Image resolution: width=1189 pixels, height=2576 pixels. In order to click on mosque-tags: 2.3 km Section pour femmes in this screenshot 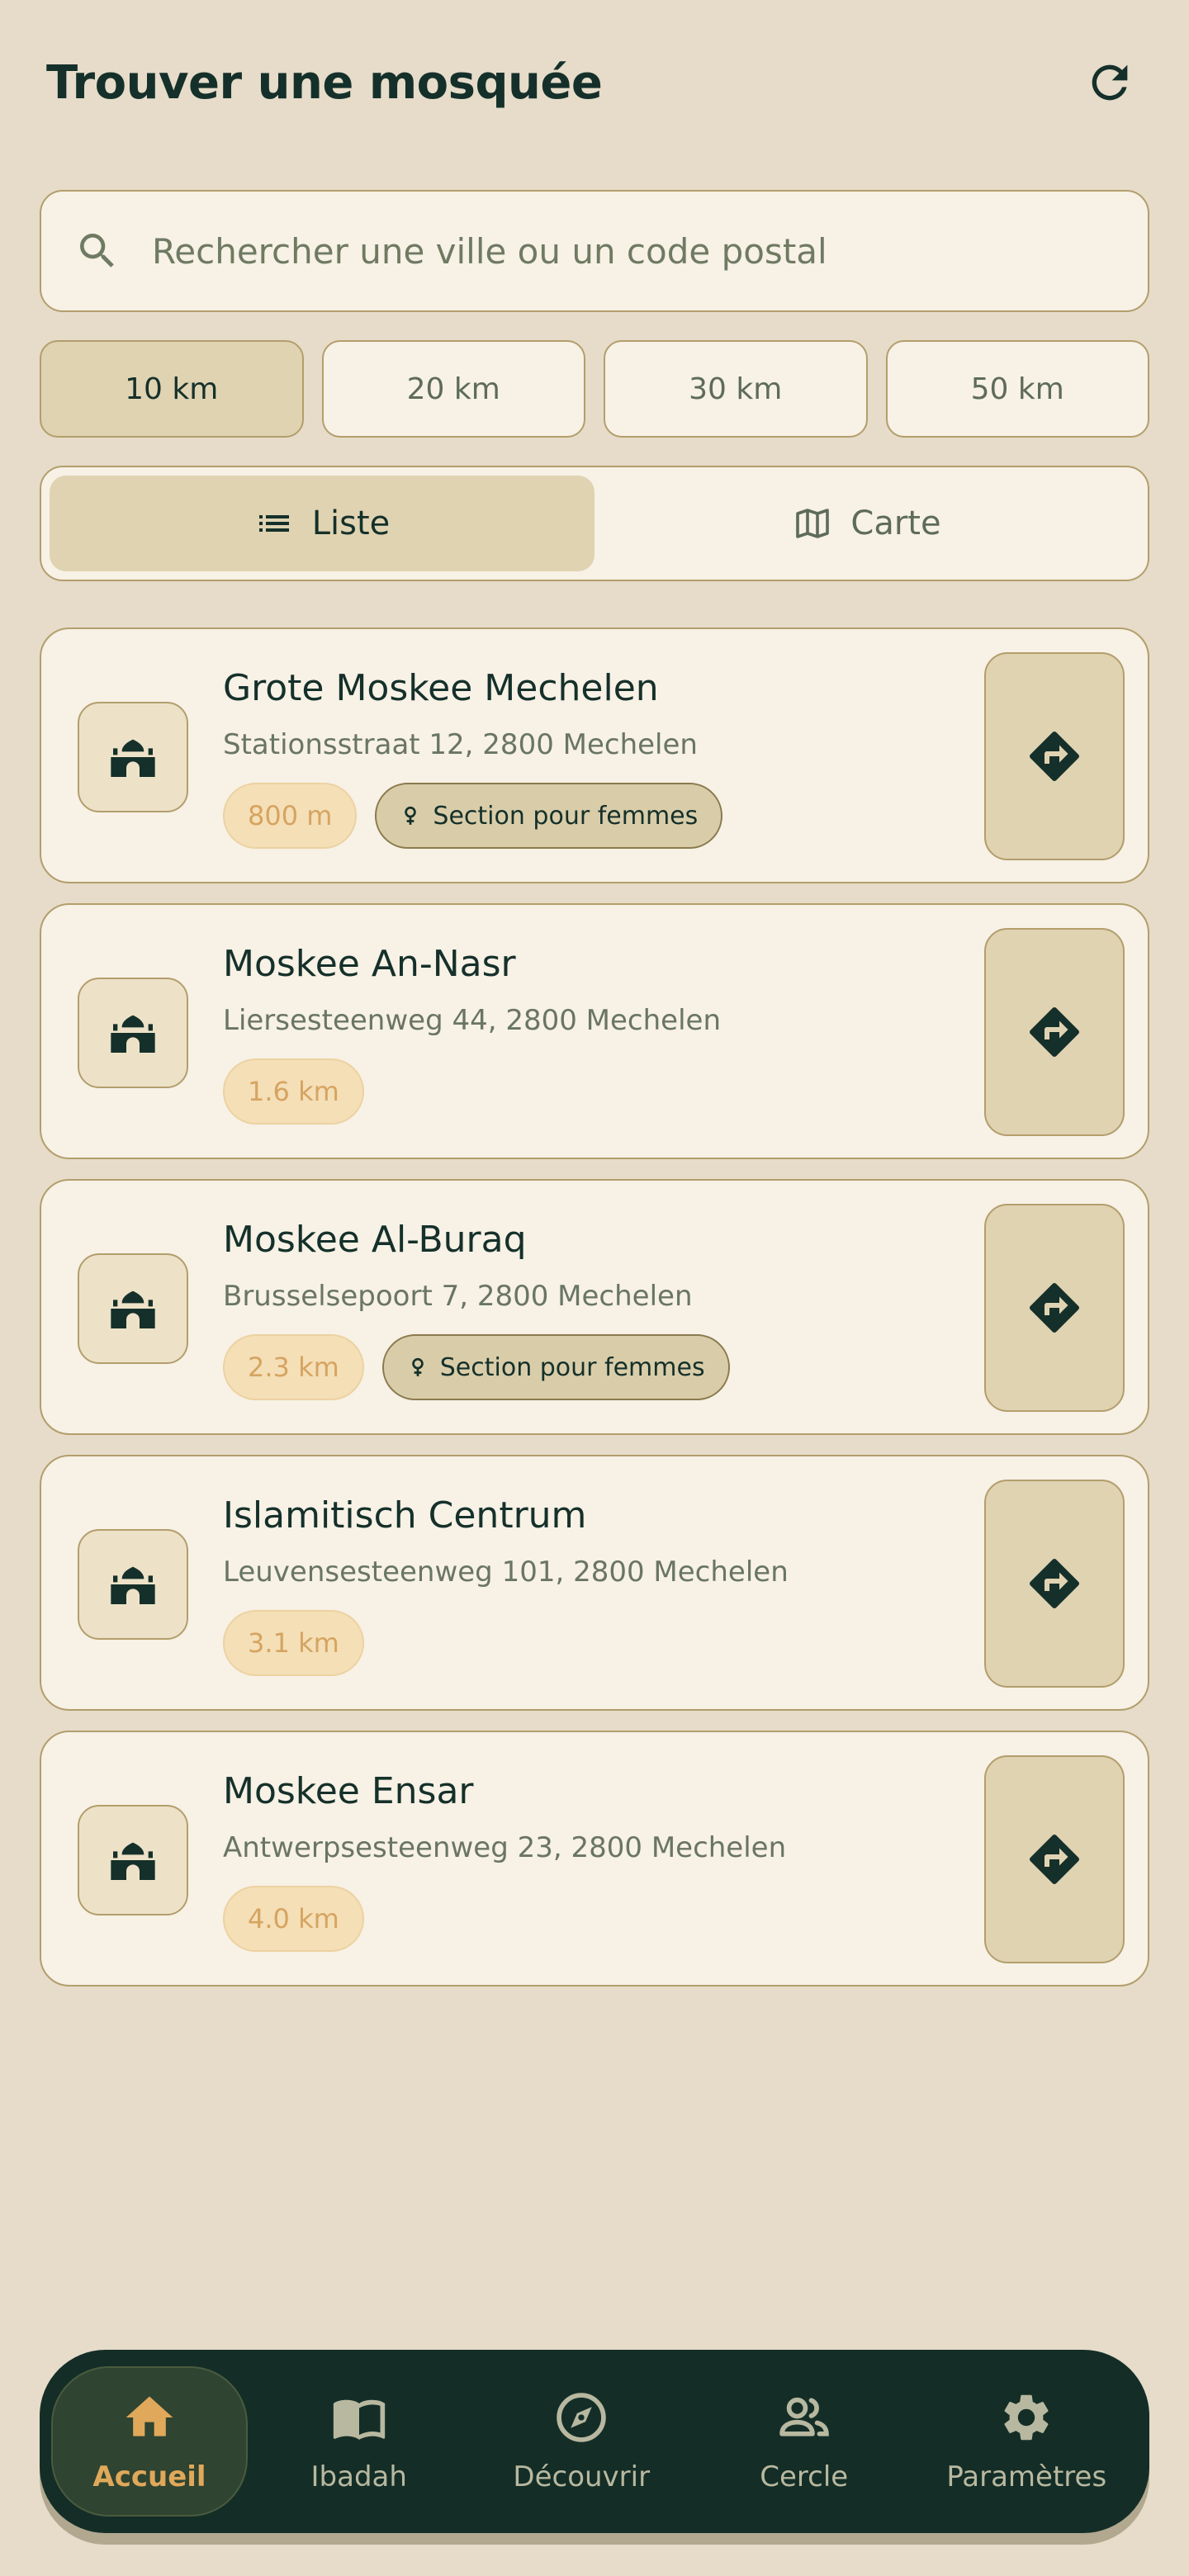, I will do `click(476, 1367)`.